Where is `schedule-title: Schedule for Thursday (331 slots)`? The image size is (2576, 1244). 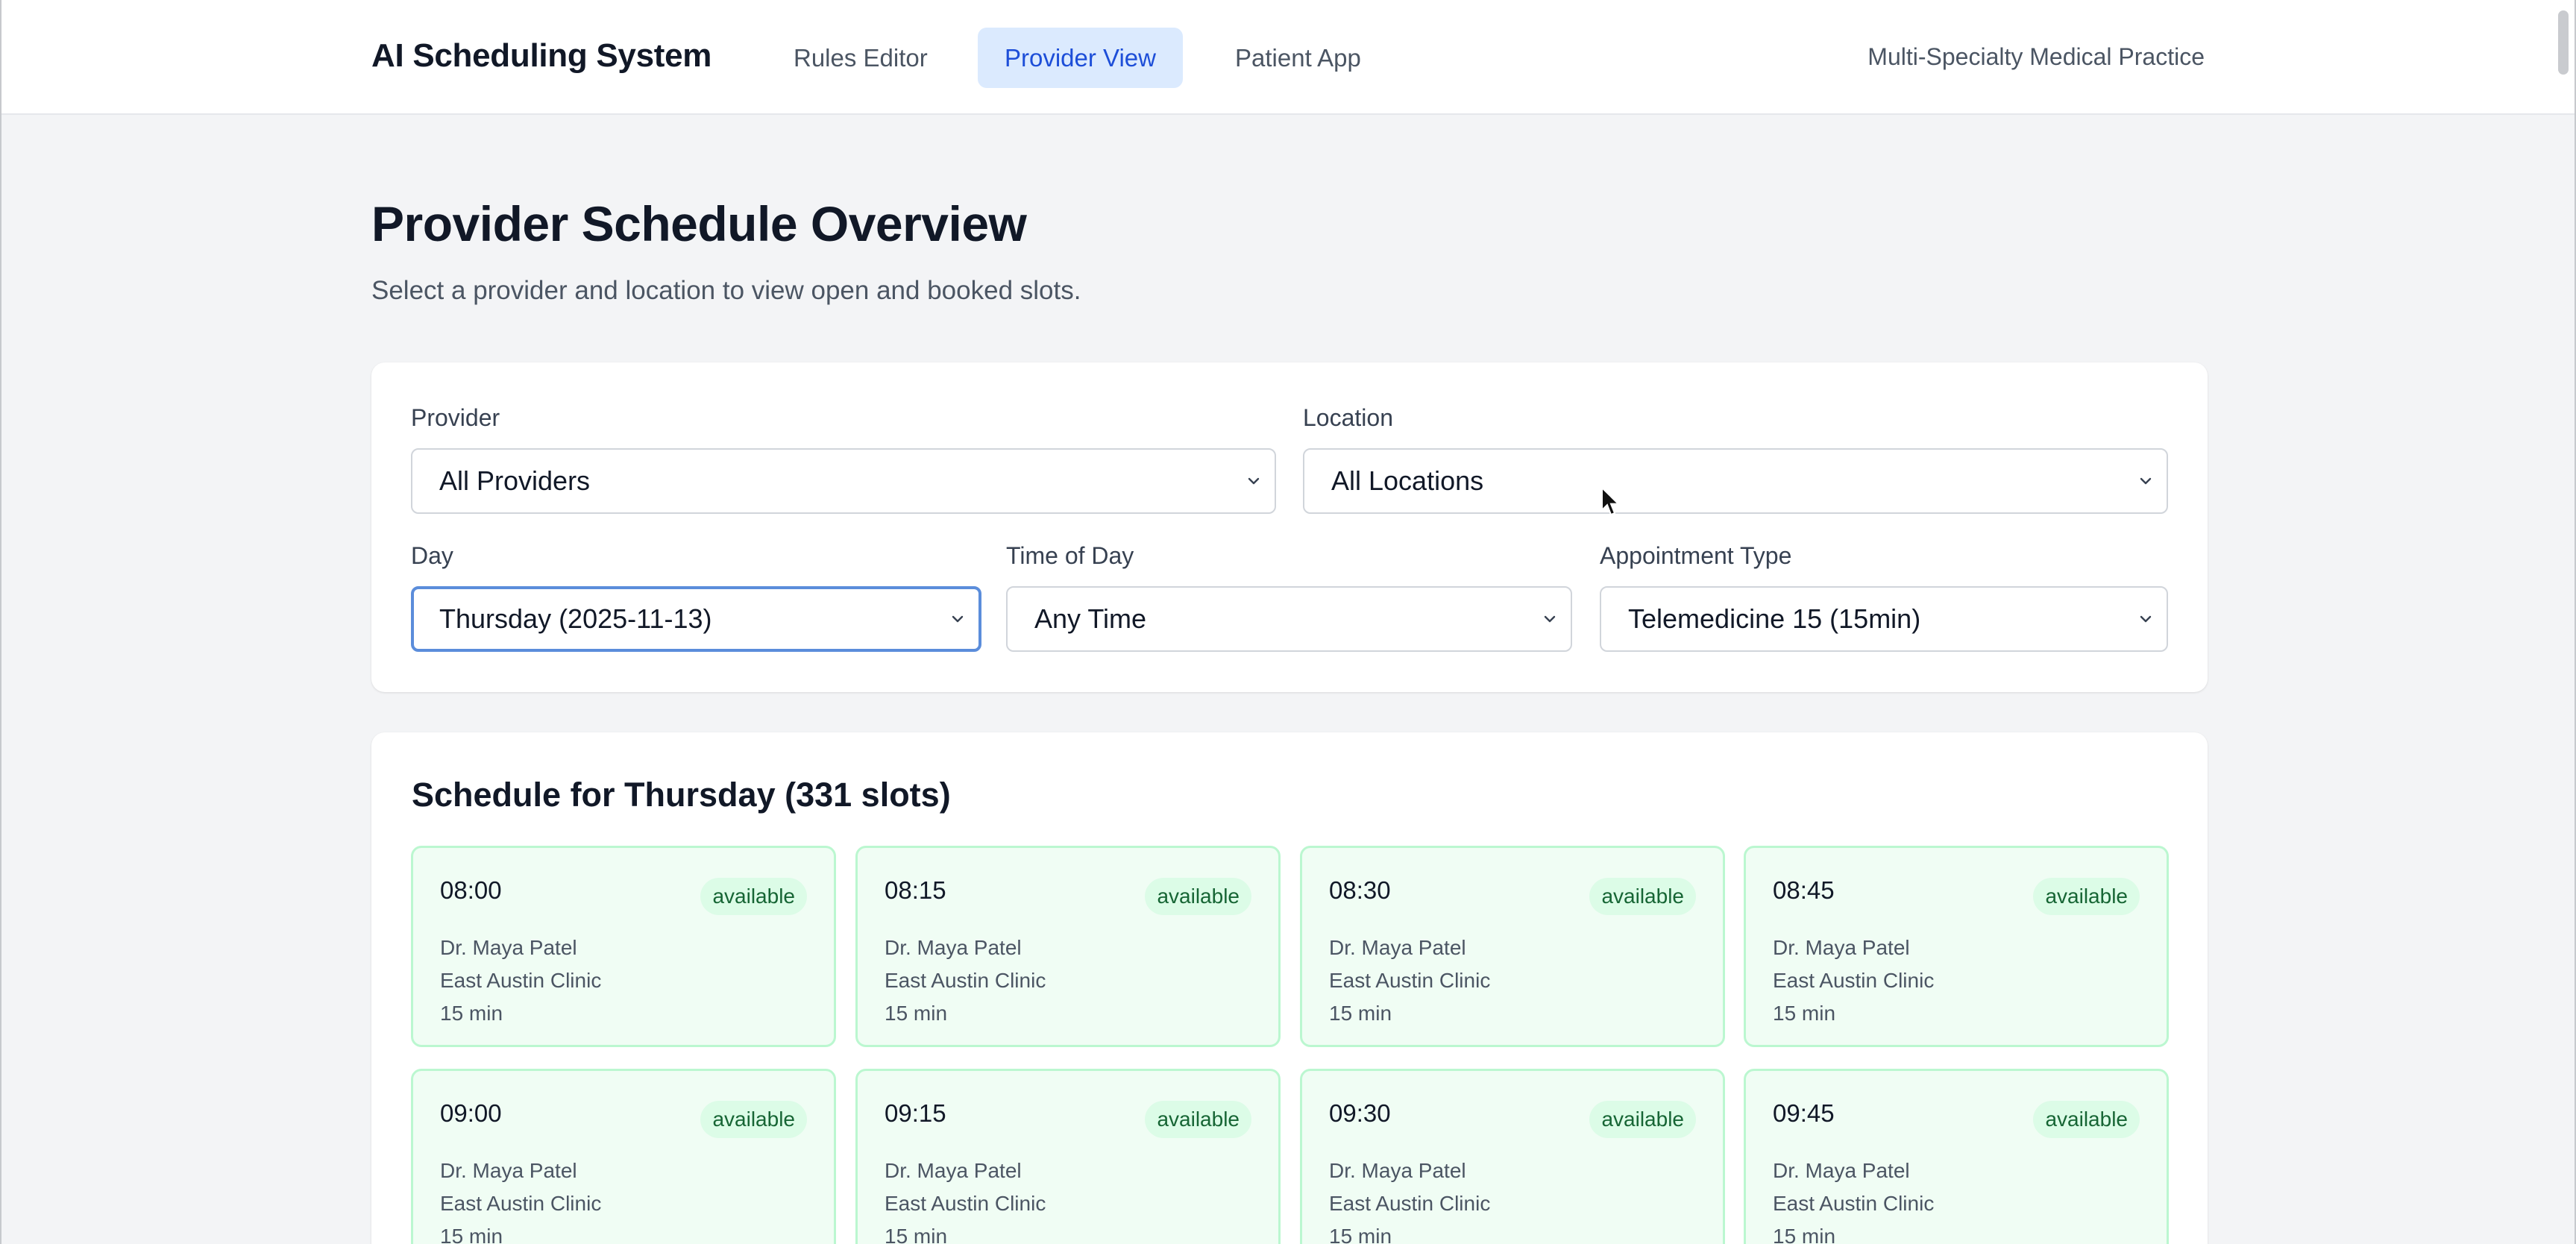 schedule-title: Schedule for Thursday (331 slots) is located at coordinates (682, 795).